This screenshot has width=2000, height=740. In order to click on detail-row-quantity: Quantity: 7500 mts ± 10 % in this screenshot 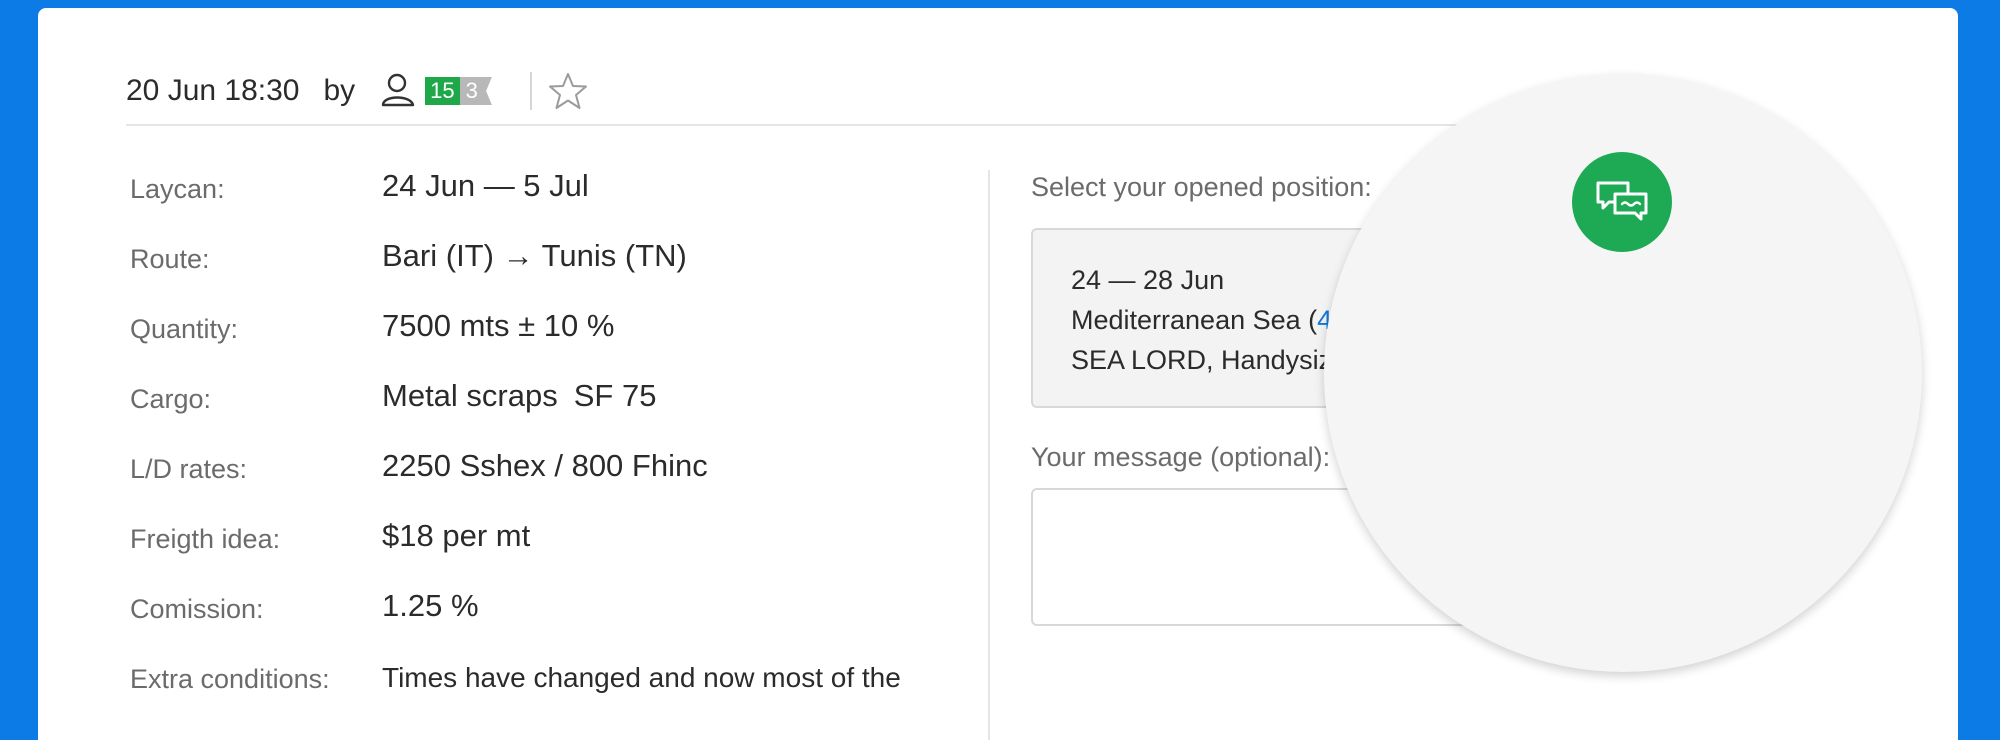, I will do `click(540, 343)`.